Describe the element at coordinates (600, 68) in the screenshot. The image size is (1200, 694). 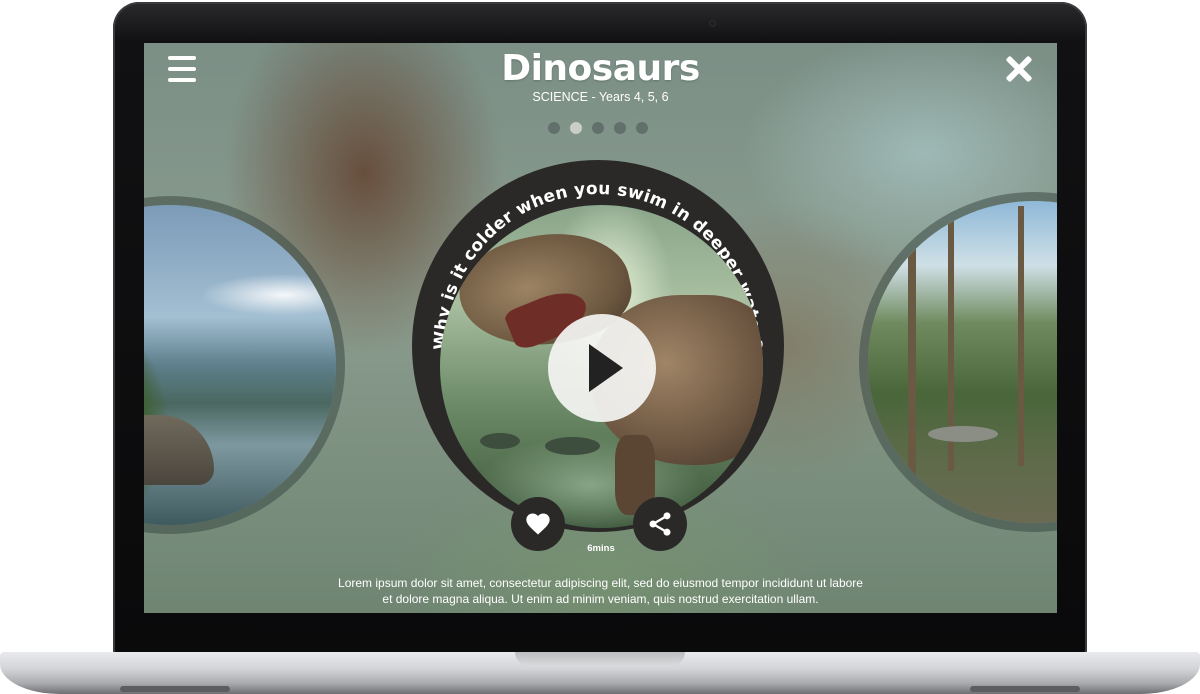
I see `page-title: Dinosaurs` at that location.